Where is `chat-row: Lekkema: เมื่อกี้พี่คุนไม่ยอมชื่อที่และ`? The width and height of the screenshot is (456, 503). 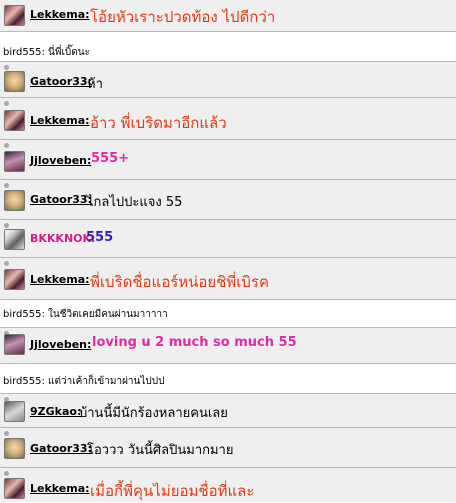 chat-row: Lekkema: เมื่อกี้พี่คุนไม่ยอมชื่อที่และ is located at coordinates (228, 485).